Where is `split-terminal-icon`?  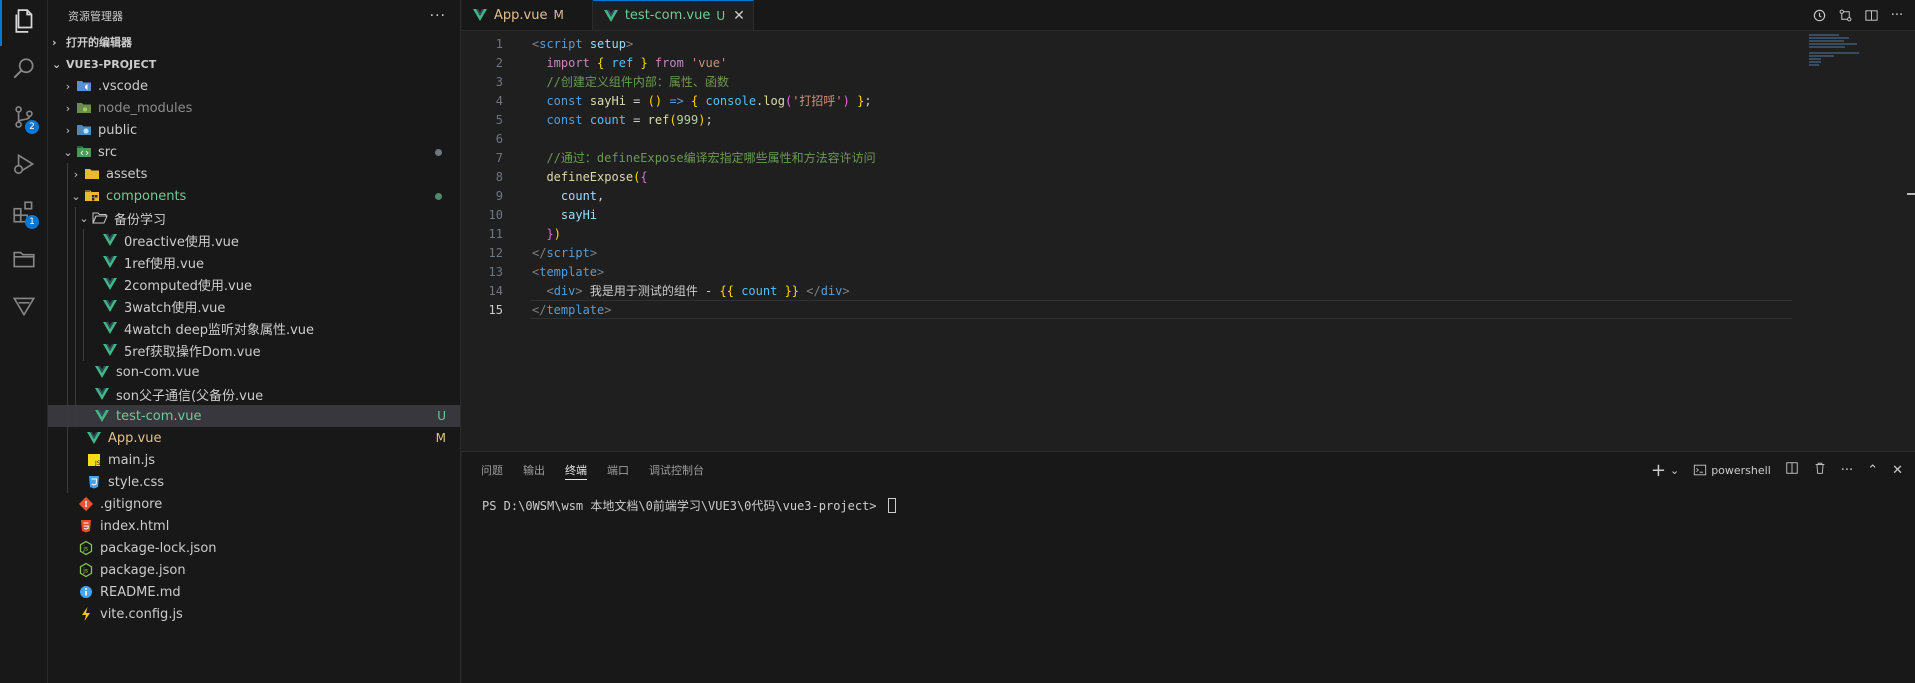
split-terminal-icon is located at coordinates (1792, 470).